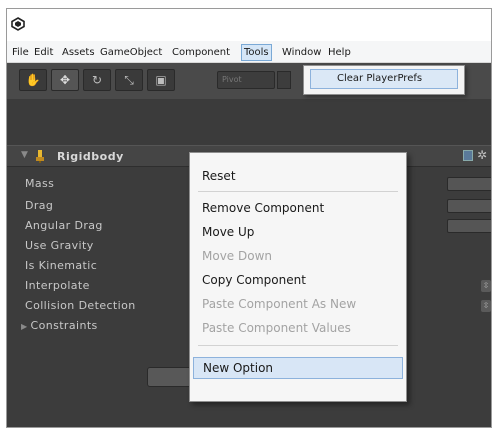 The image size is (496, 433). I want to click on prop-collision-detection-label: Collision Detection, so click(80, 305).